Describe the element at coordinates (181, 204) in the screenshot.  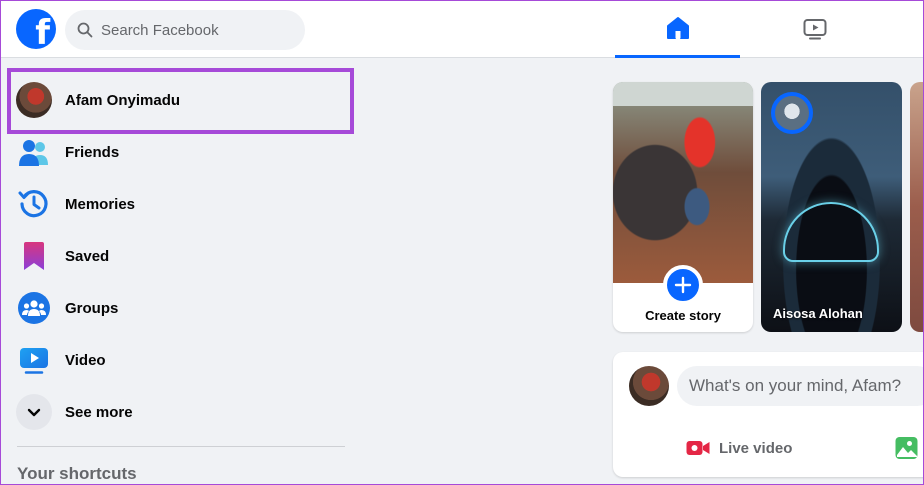
I see `sidebar-item-memories: Memories` at that location.